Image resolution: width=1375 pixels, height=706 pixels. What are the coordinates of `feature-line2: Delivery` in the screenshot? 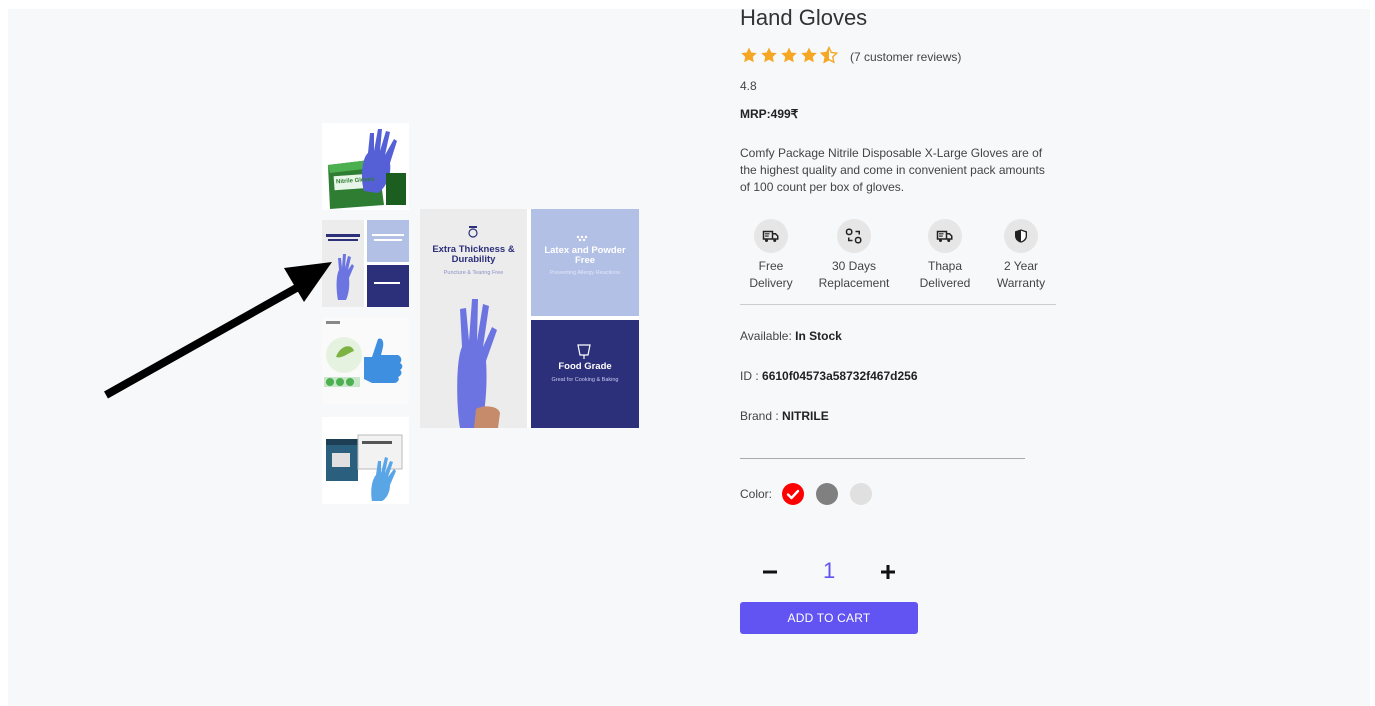 It's located at (771, 283).